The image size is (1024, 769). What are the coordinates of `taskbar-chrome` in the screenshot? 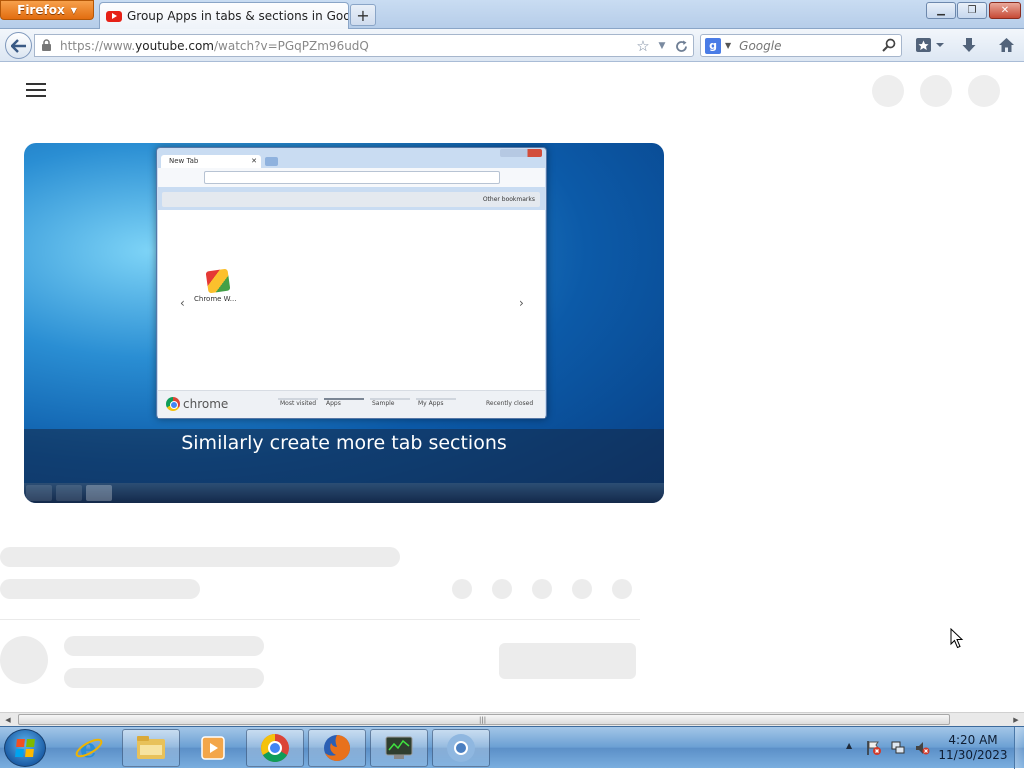 It's located at (275, 748).